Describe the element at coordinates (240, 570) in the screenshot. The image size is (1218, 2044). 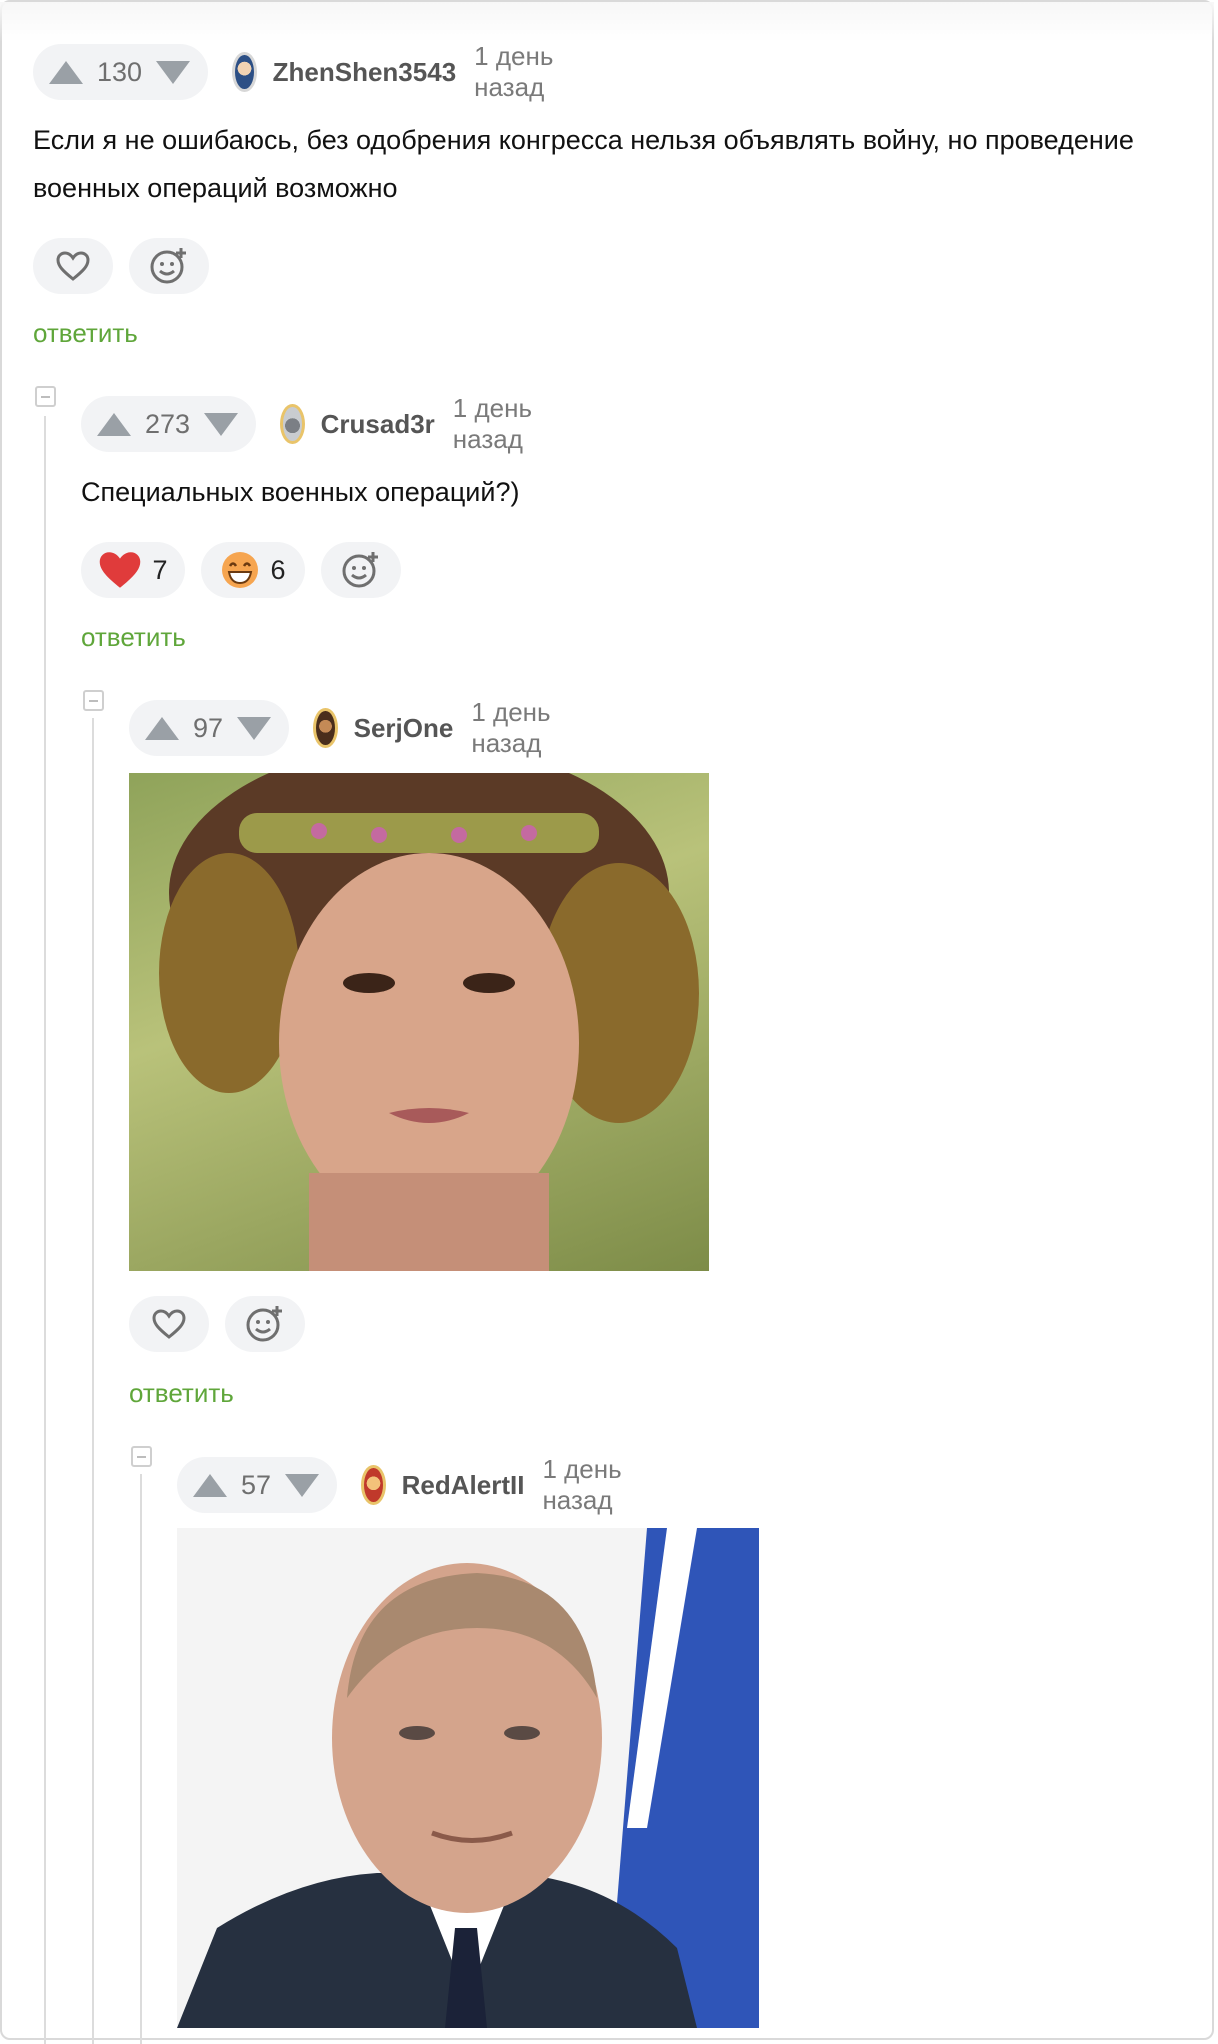
I see `grinning-face-icon` at that location.